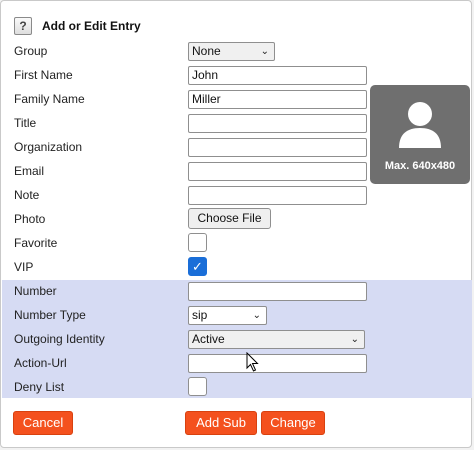  I want to click on add-sub-button: Add Sub, so click(221, 423).